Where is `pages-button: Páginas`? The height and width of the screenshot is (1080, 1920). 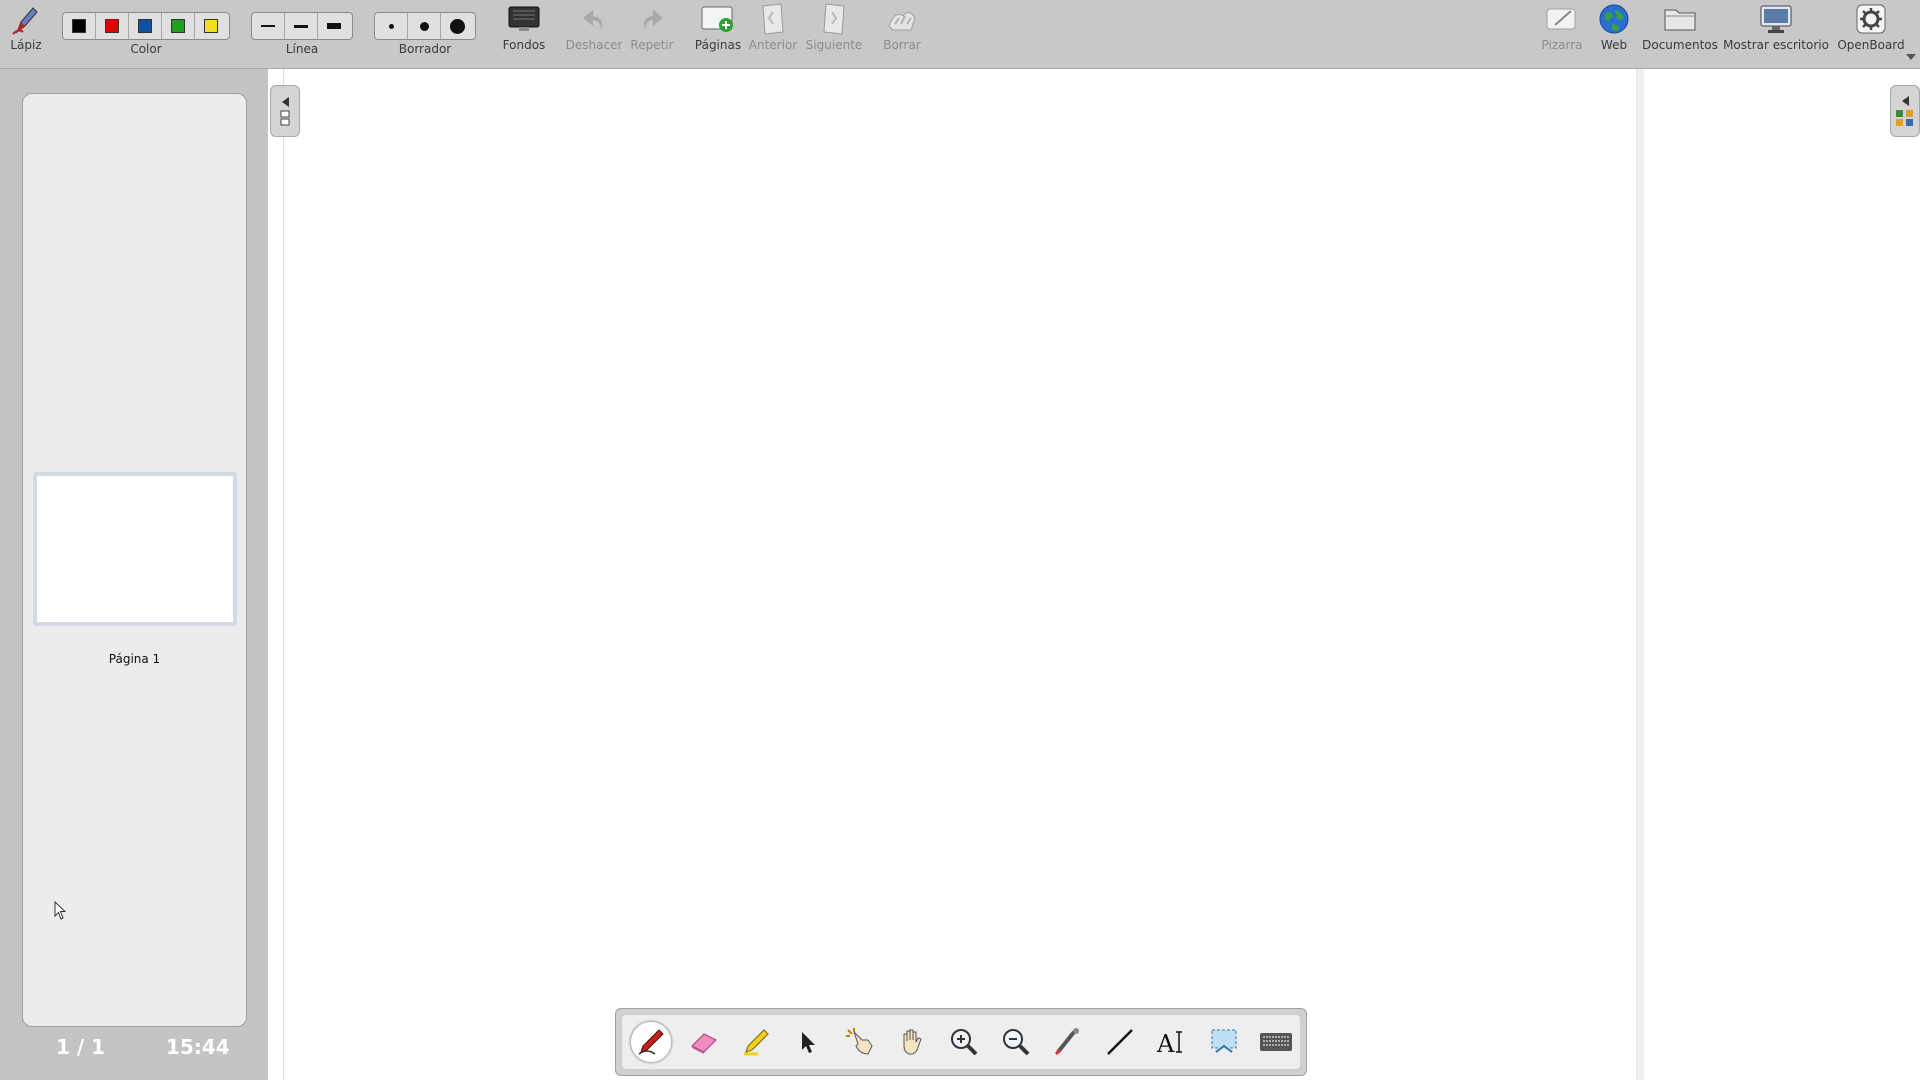 pages-button: Páginas is located at coordinates (718, 32).